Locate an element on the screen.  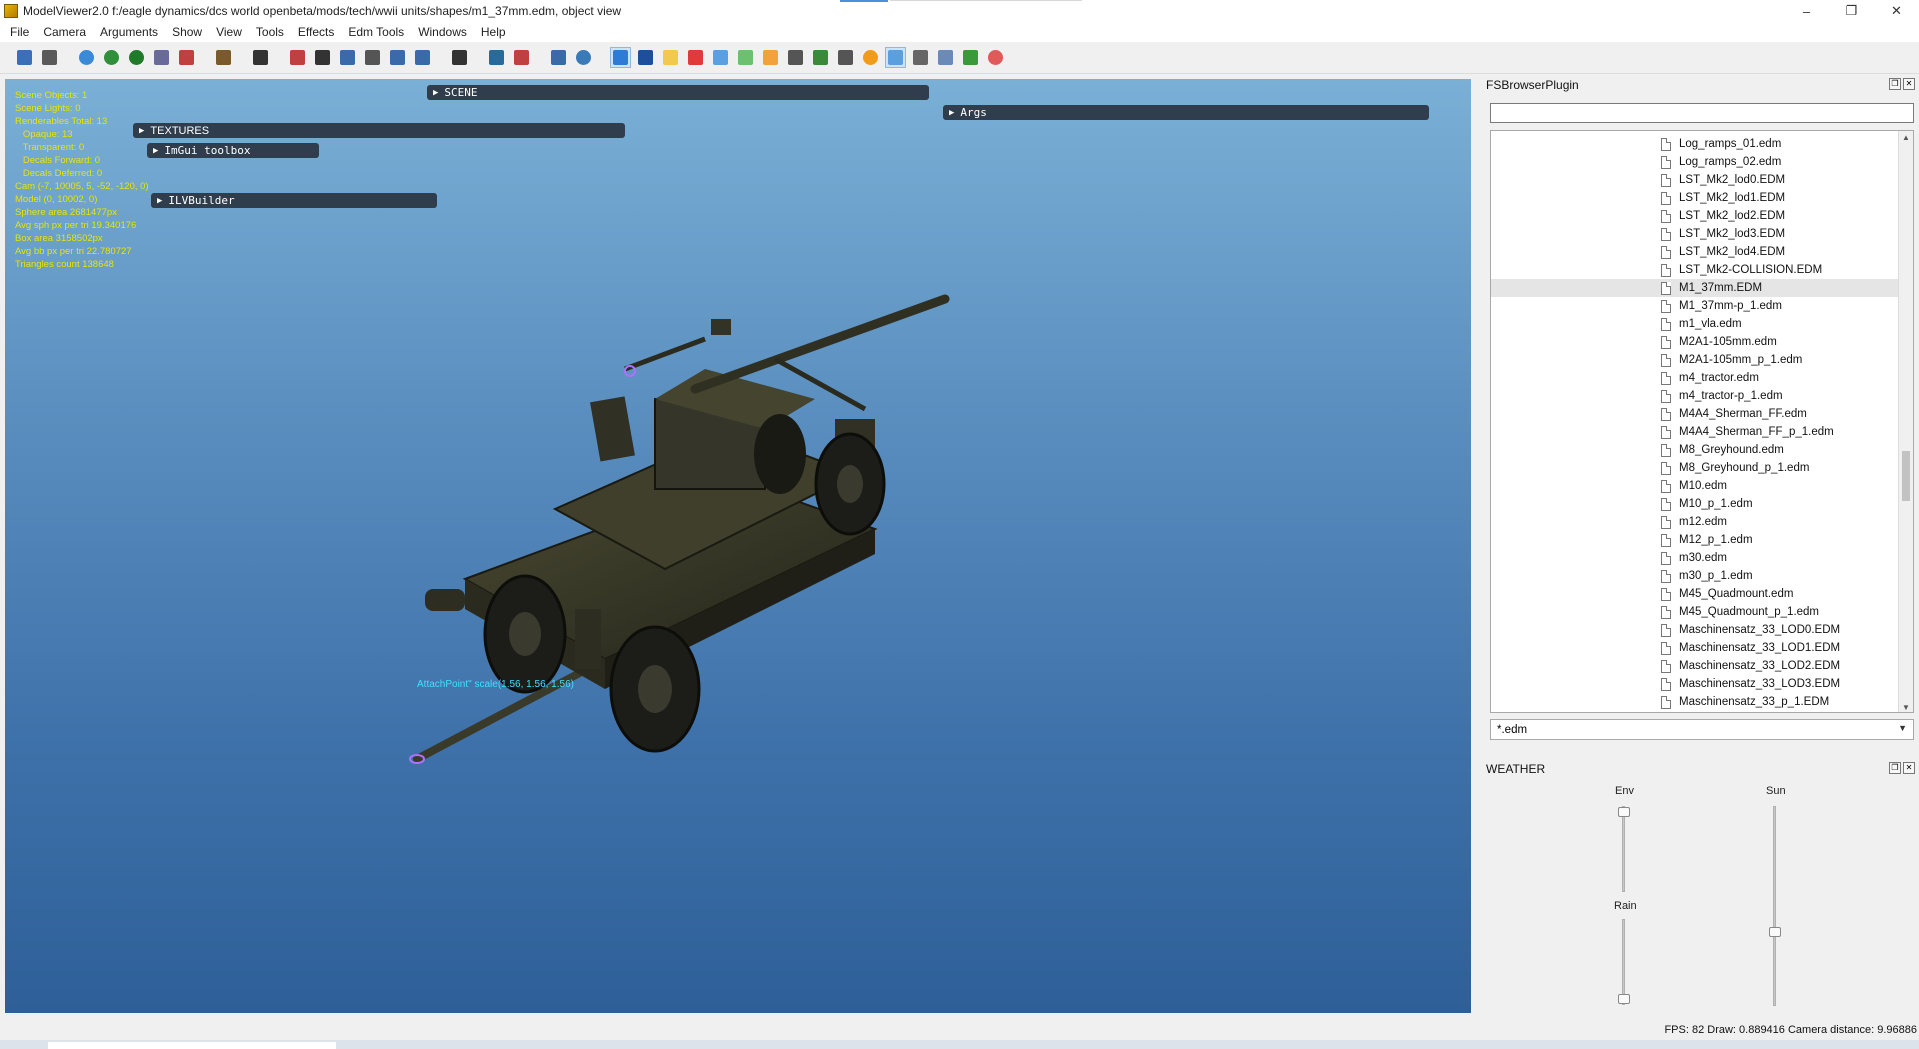
file-row: M1_37mm-p_1.edm is located at coordinates (1695, 306).